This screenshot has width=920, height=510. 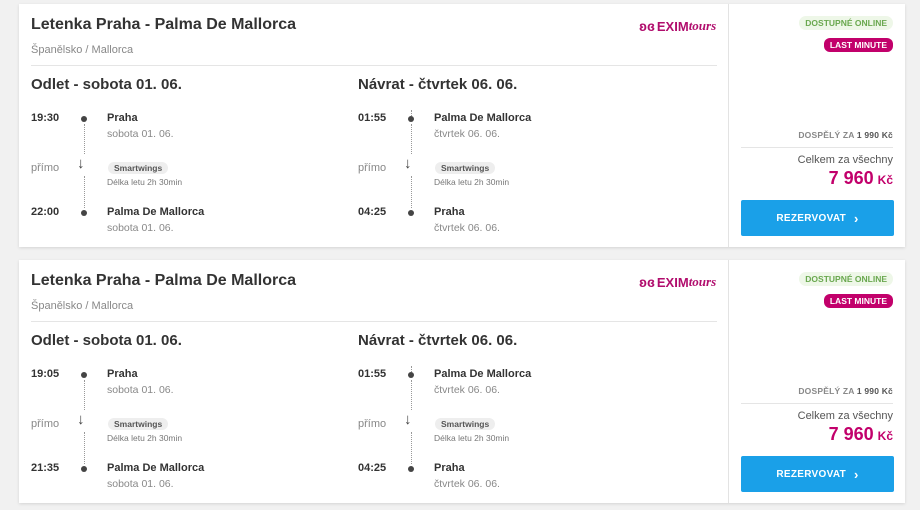 I want to click on offer-destination: Španělsko / Mallorca, so click(x=82, y=50).